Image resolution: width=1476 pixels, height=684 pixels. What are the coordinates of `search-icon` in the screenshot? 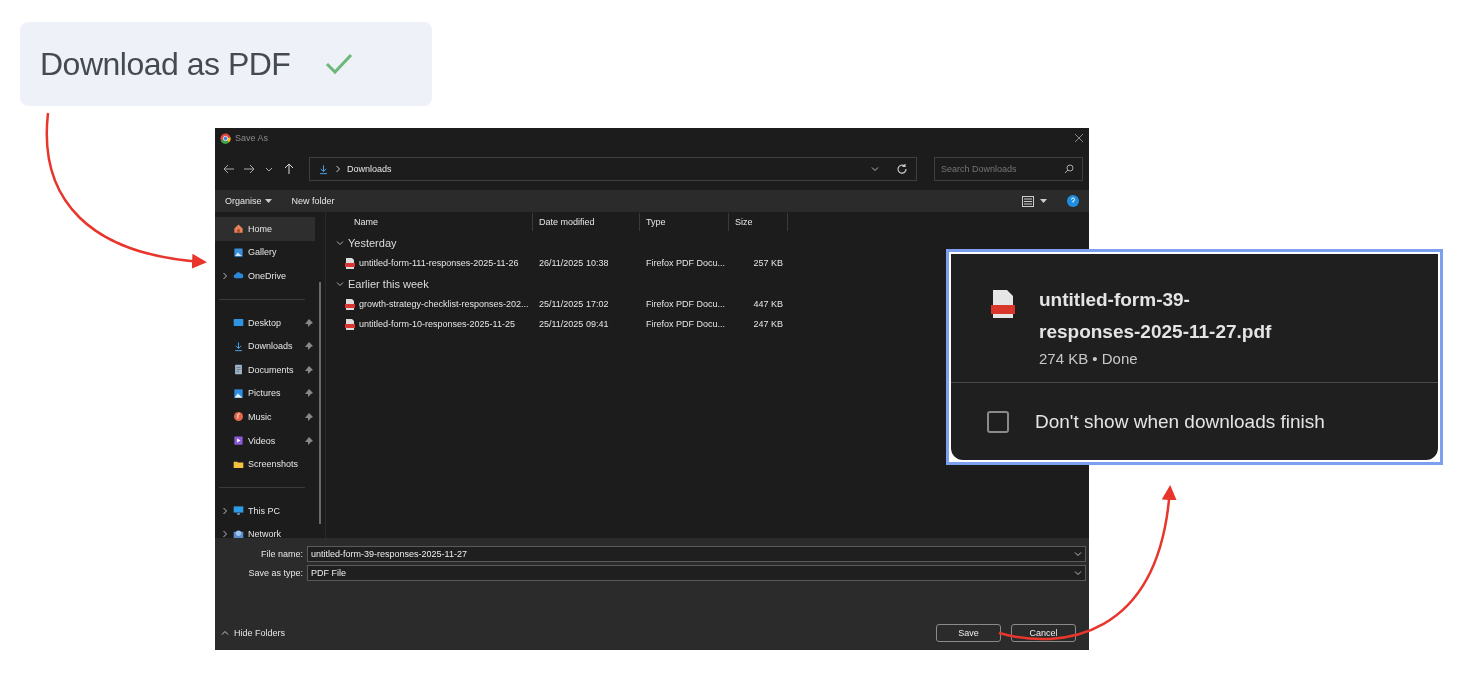 It's located at (1069, 169).